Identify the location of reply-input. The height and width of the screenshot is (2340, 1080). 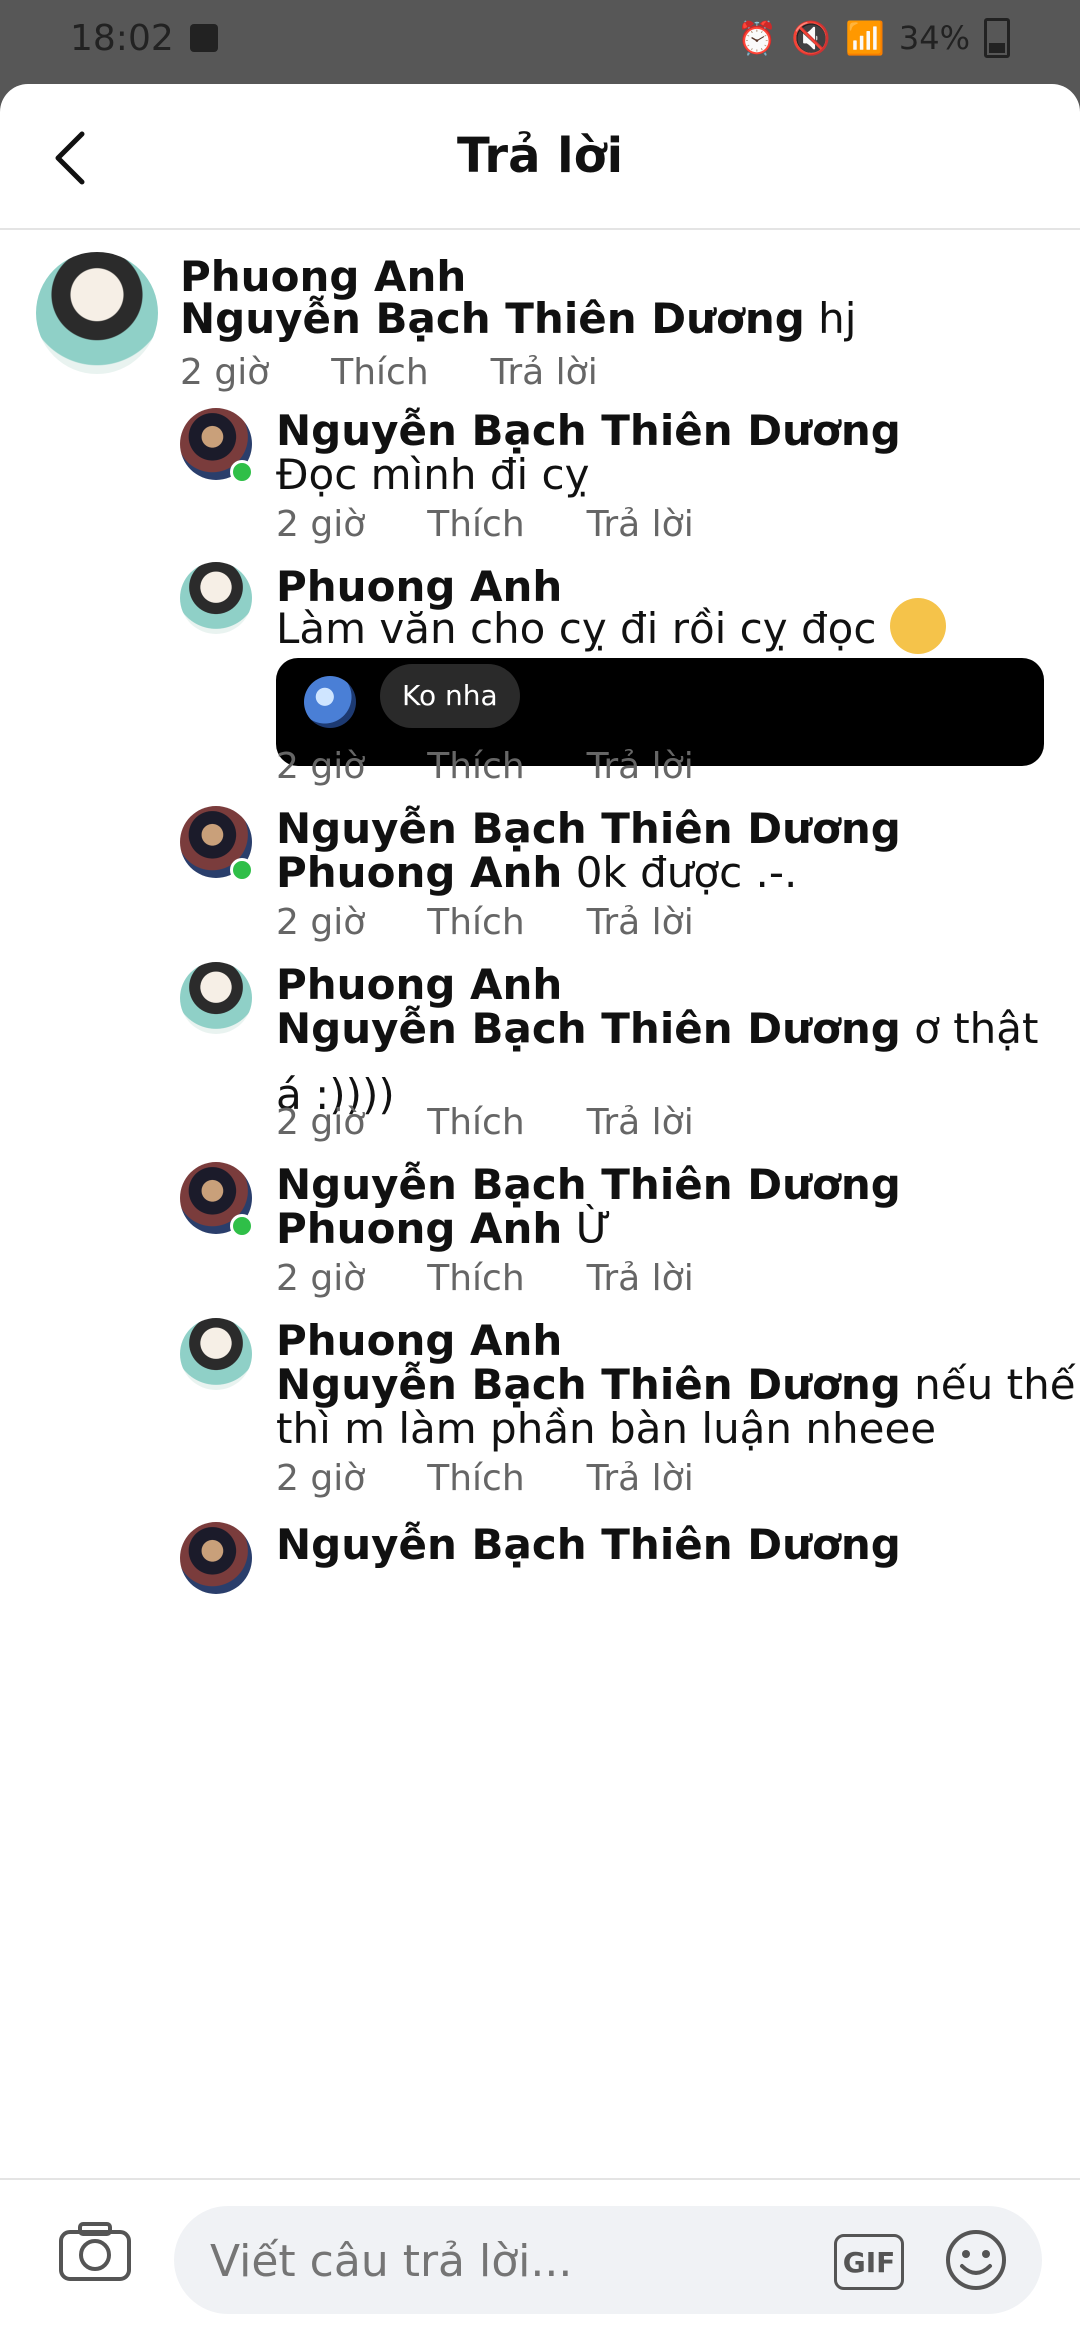
(500, 2261).